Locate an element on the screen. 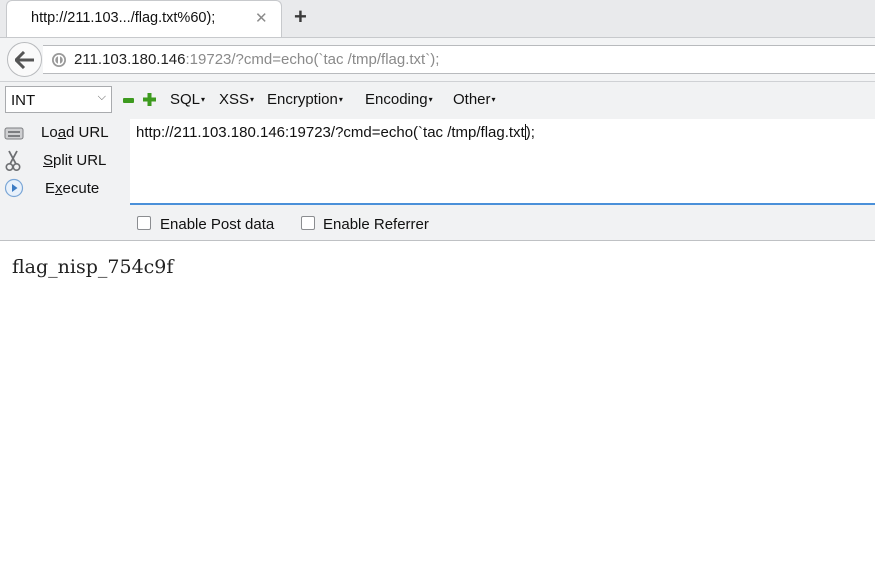 This screenshot has width=875, height=567. plus-icon is located at coordinates (149, 99).